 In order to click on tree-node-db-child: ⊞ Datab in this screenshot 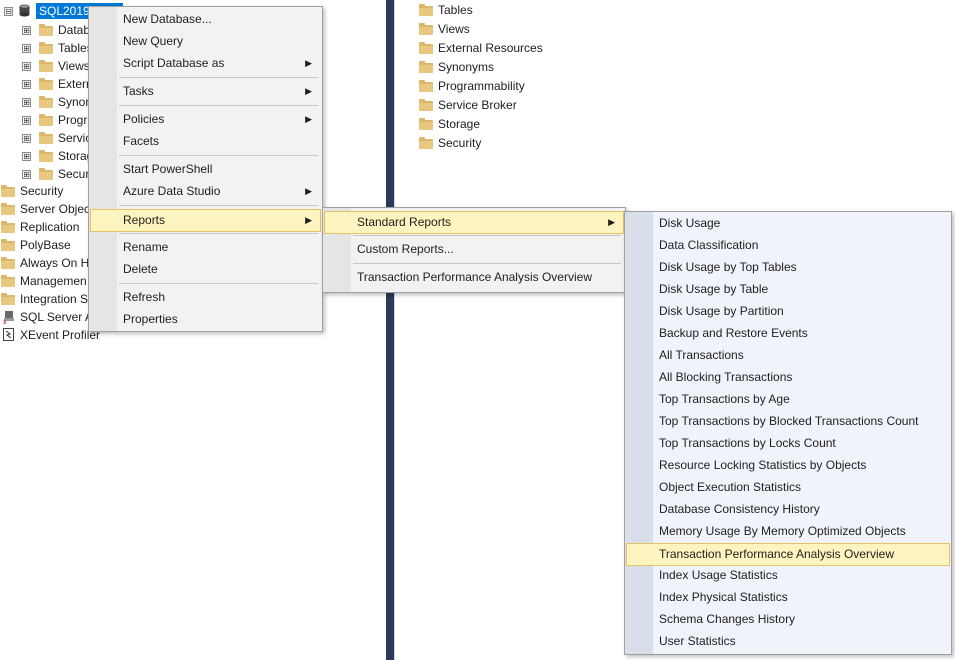, I will do `click(45, 30)`.